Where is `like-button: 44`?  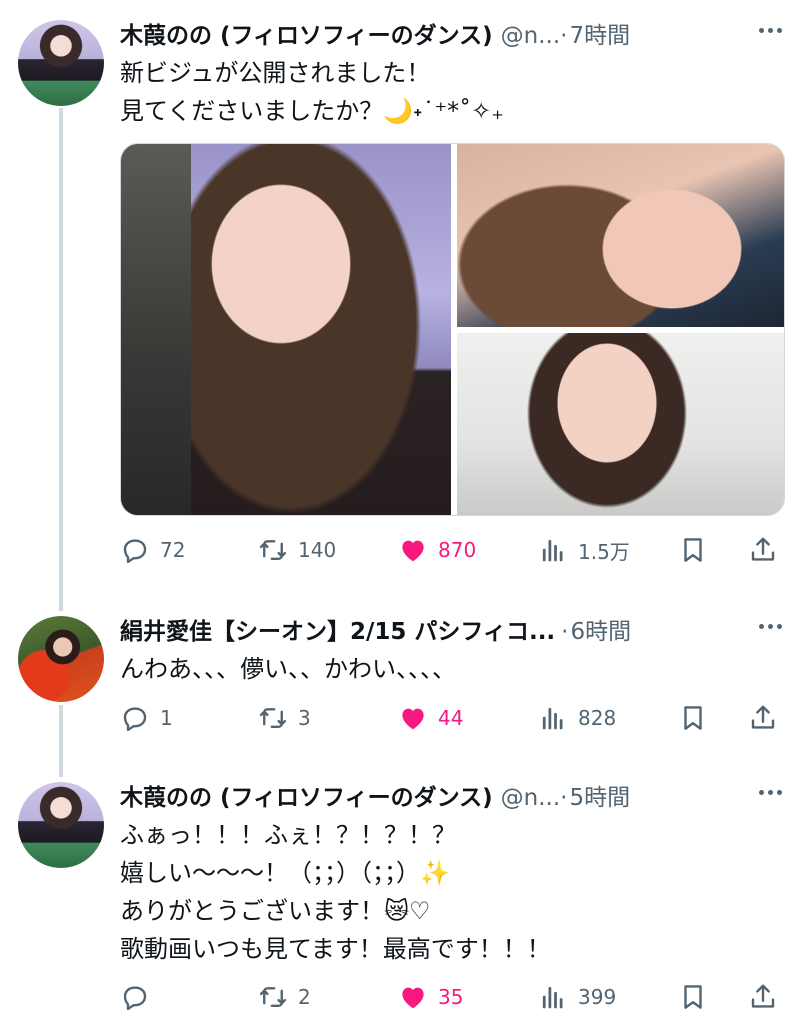 like-button: 44 is located at coordinates (430, 718).